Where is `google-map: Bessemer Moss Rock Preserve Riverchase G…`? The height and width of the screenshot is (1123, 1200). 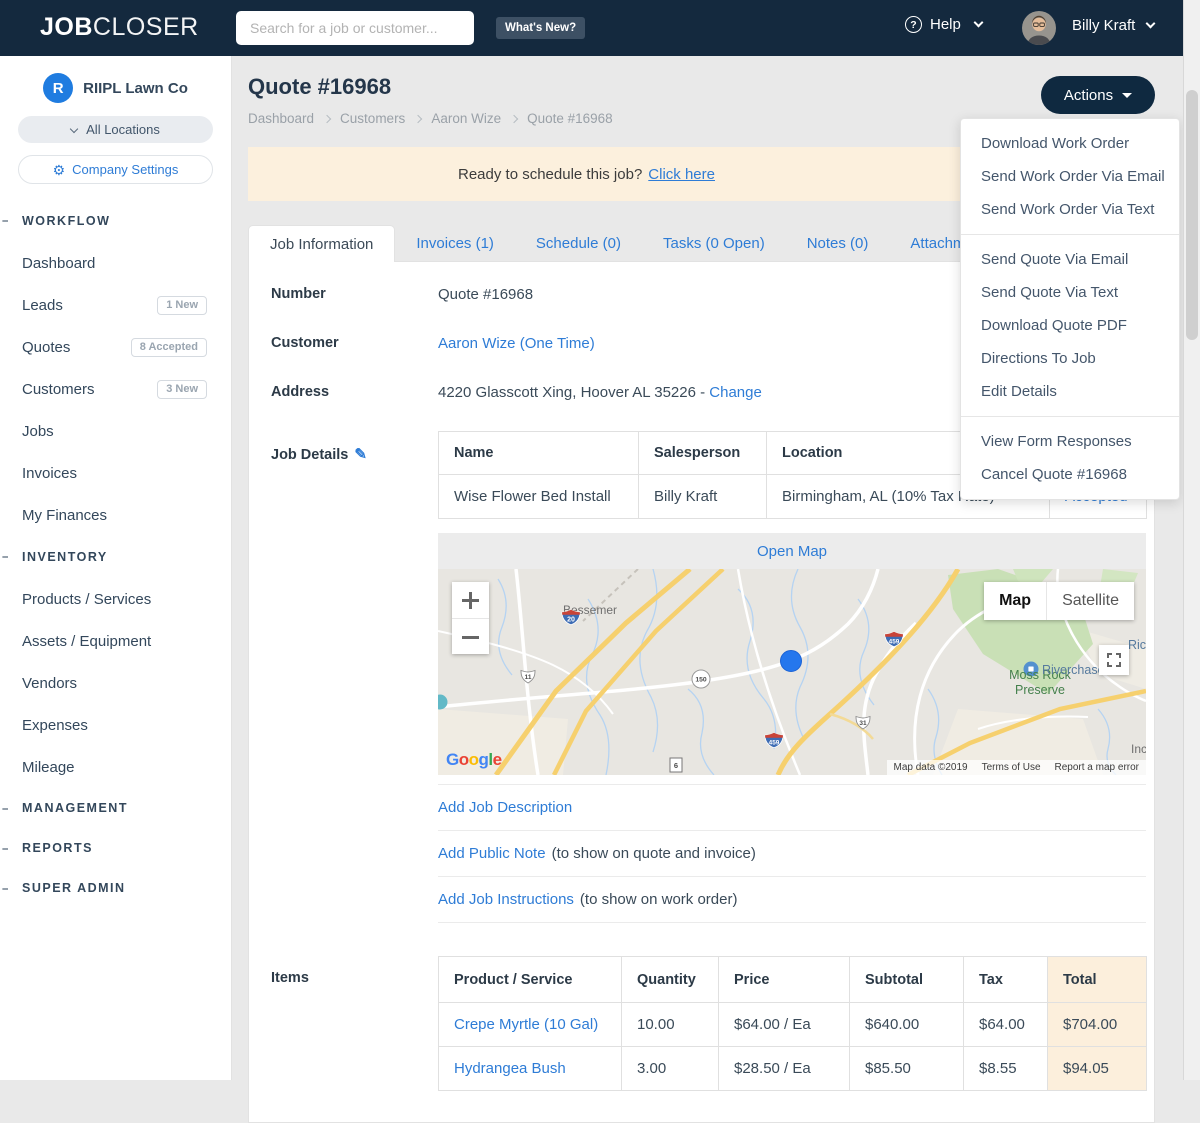 google-map: Bessemer Moss Rock Preserve Riverchase G… is located at coordinates (792, 672).